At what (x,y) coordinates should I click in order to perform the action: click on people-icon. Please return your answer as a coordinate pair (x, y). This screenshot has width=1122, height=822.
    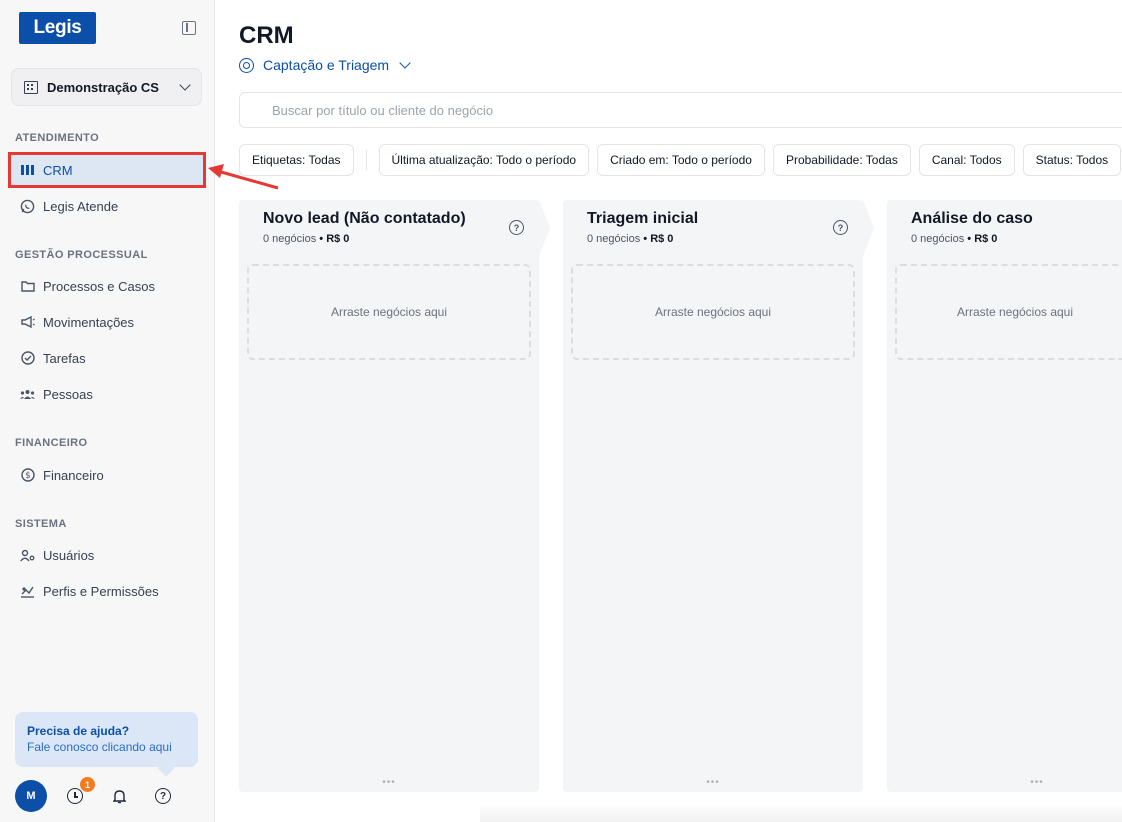
    Looking at the image, I should click on (27, 394).